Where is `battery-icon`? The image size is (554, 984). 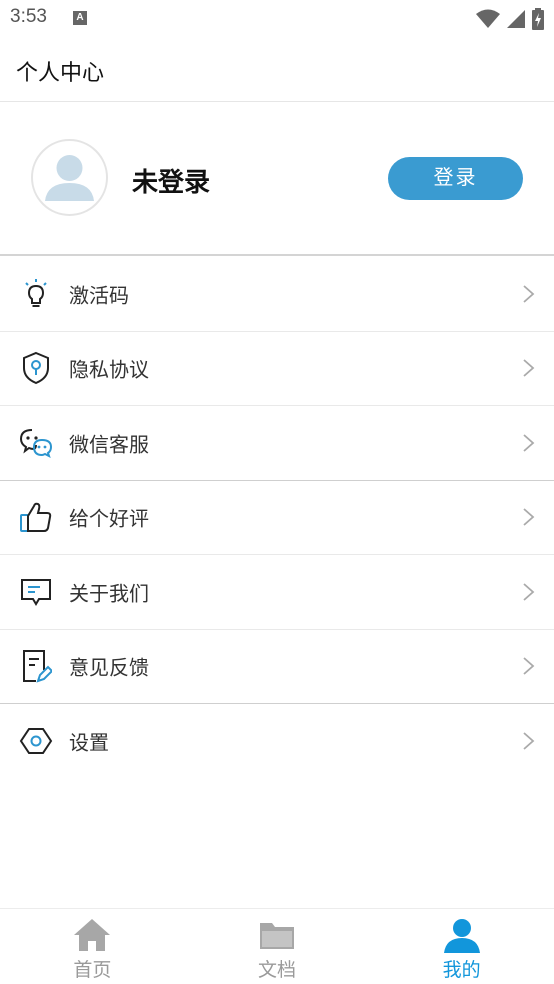
battery-icon is located at coordinates (538, 19).